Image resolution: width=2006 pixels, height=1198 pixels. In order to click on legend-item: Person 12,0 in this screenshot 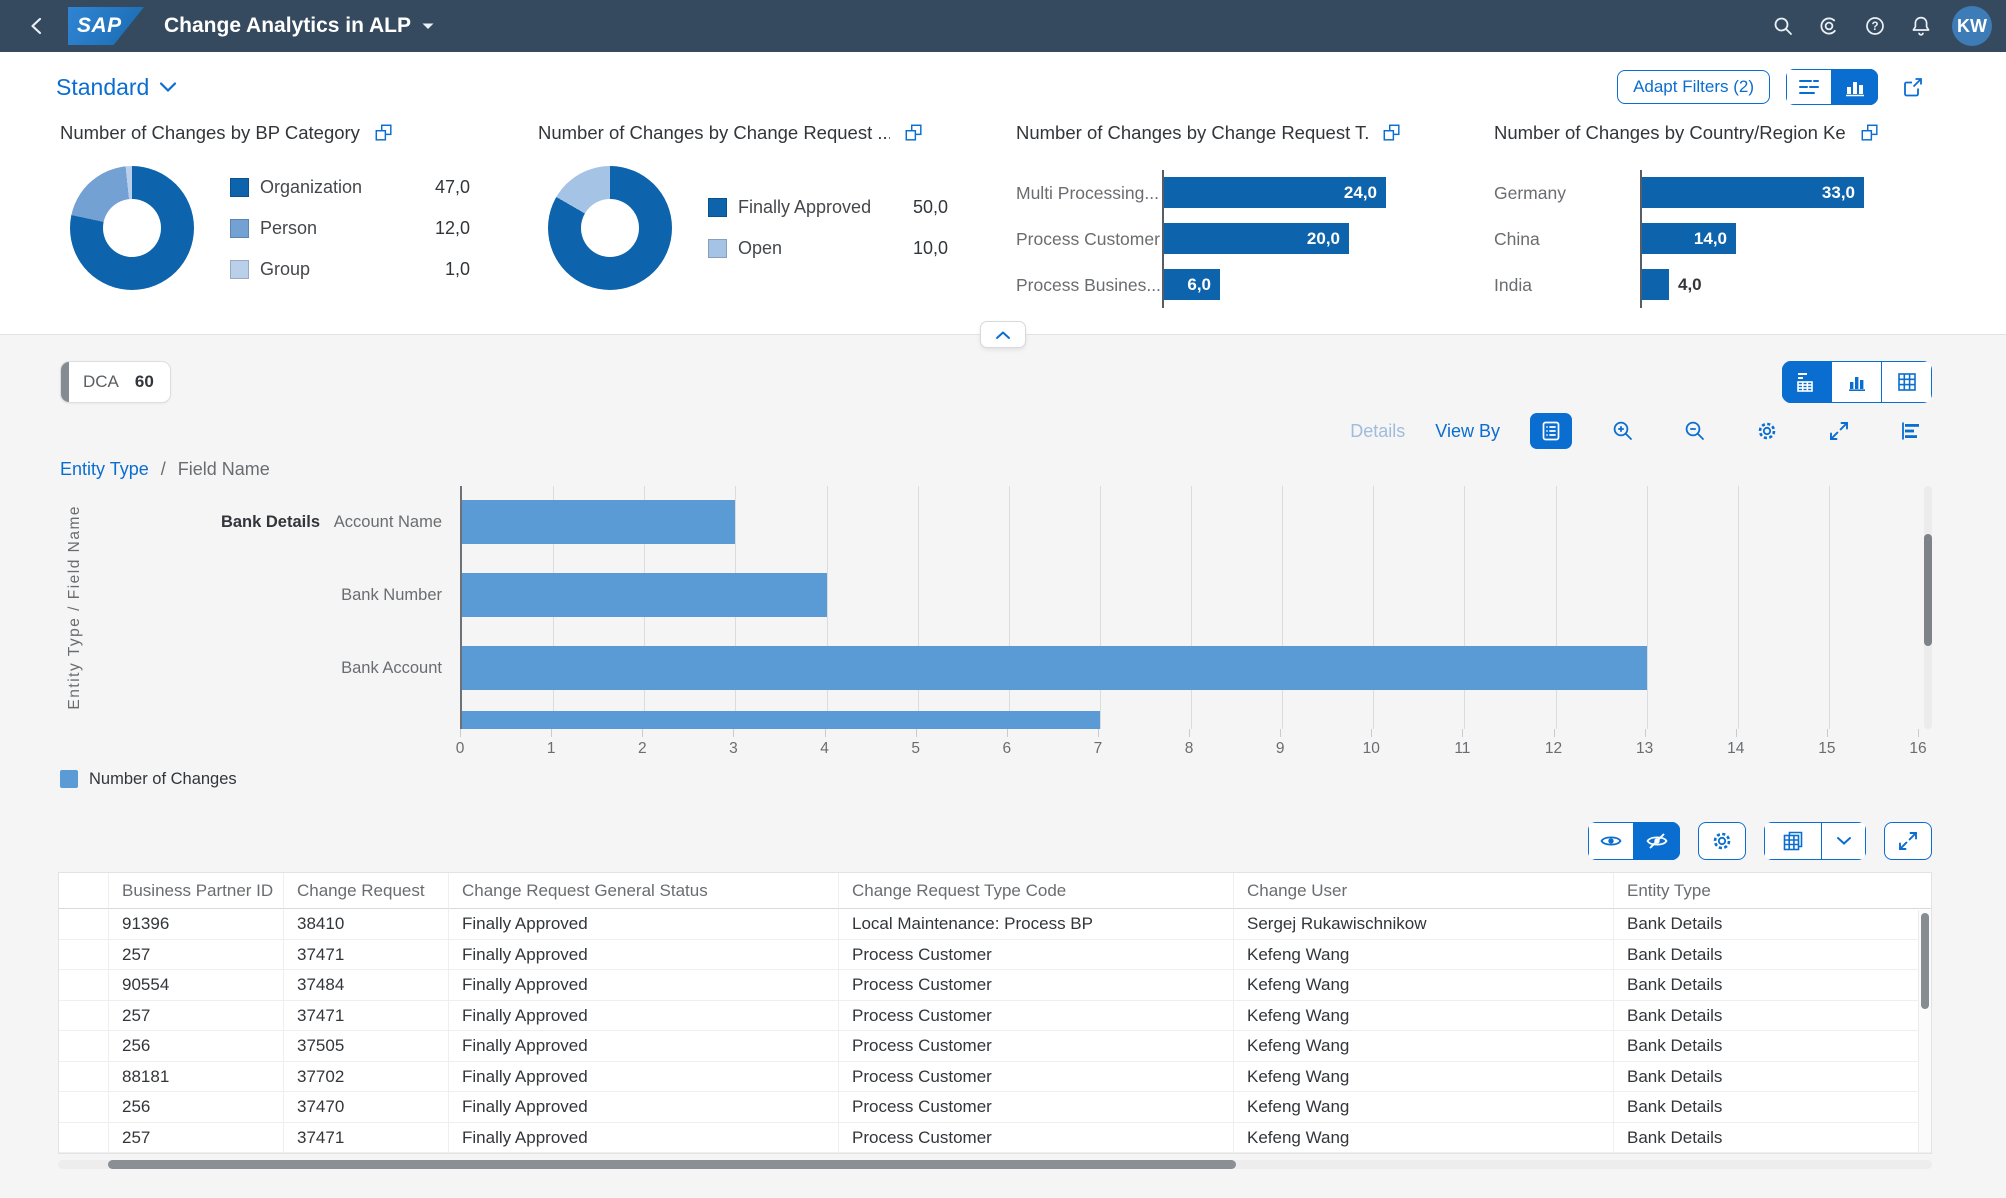, I will do `click(350, 228)`.